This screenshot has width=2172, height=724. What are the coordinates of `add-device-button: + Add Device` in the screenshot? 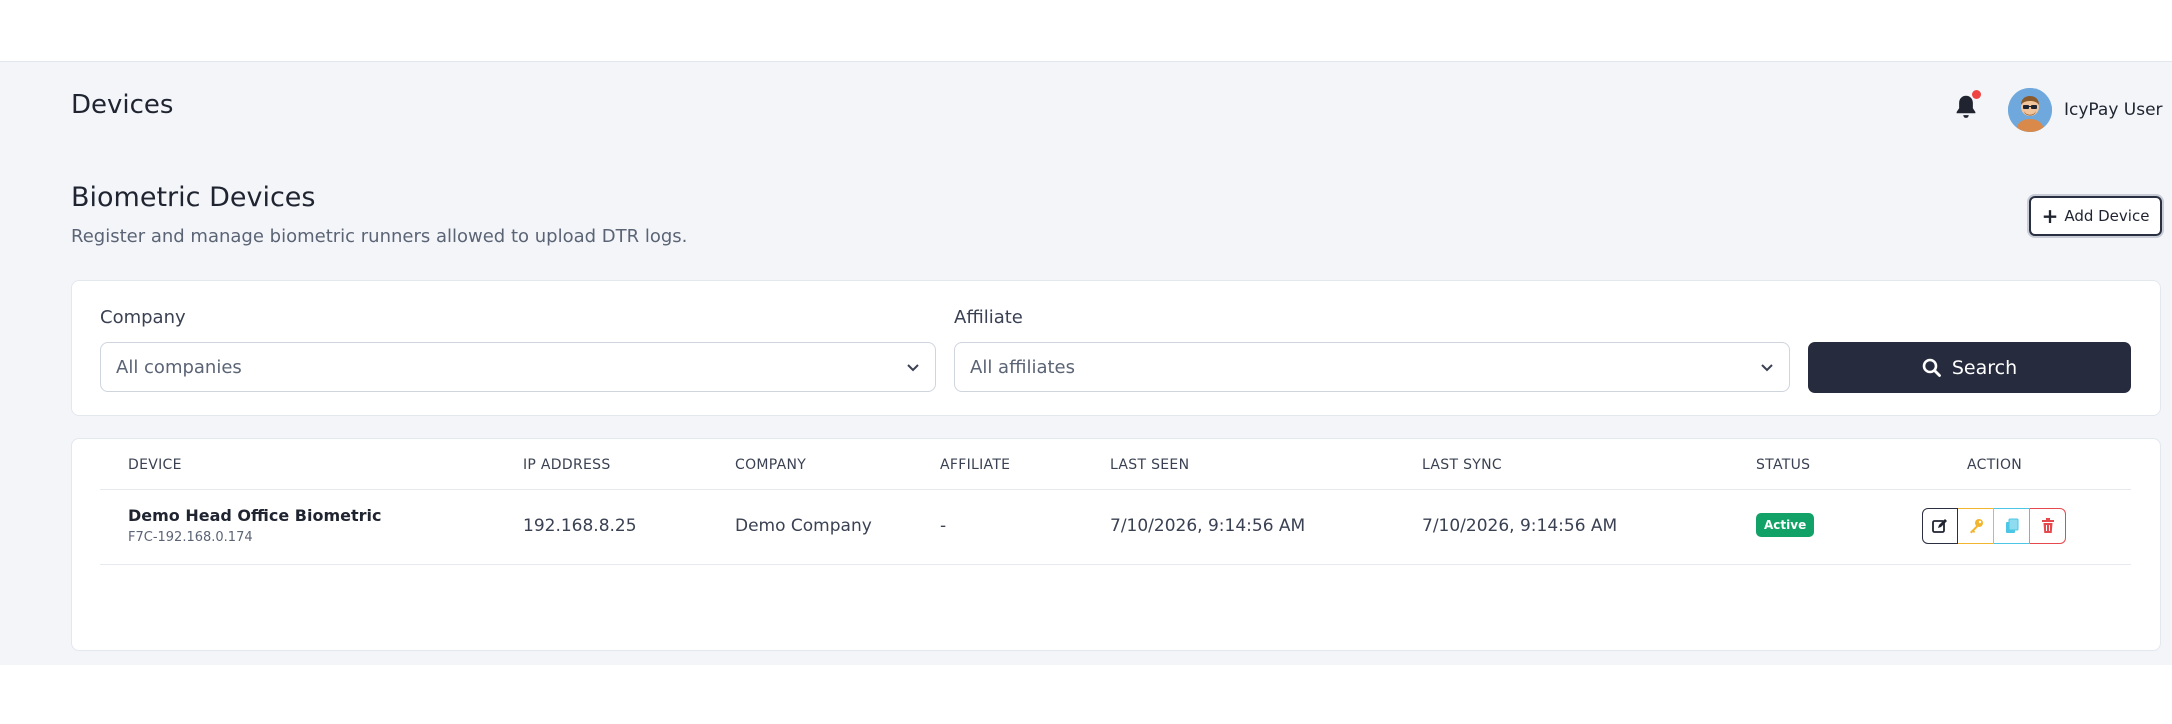 It's located at (2095, 216).